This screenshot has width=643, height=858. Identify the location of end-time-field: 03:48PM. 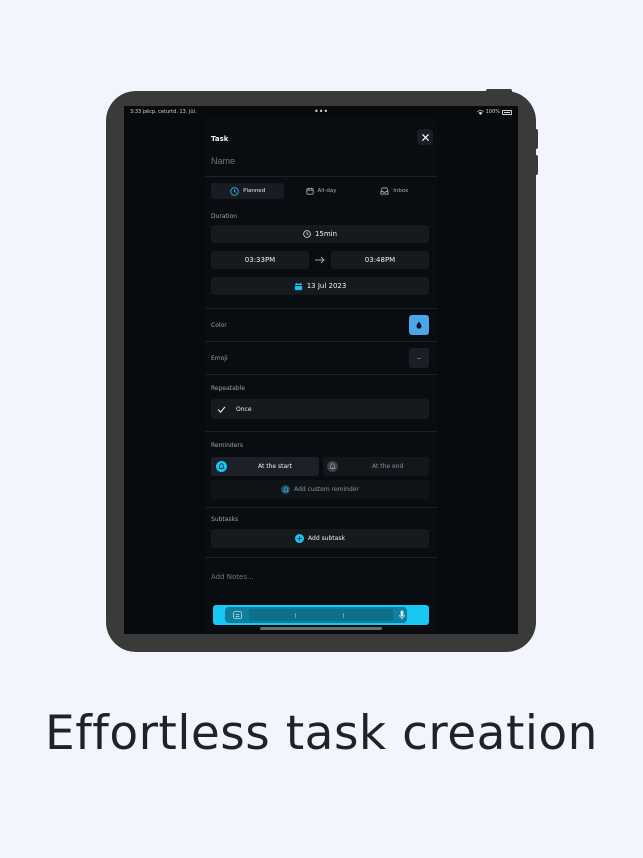
(380, 260).